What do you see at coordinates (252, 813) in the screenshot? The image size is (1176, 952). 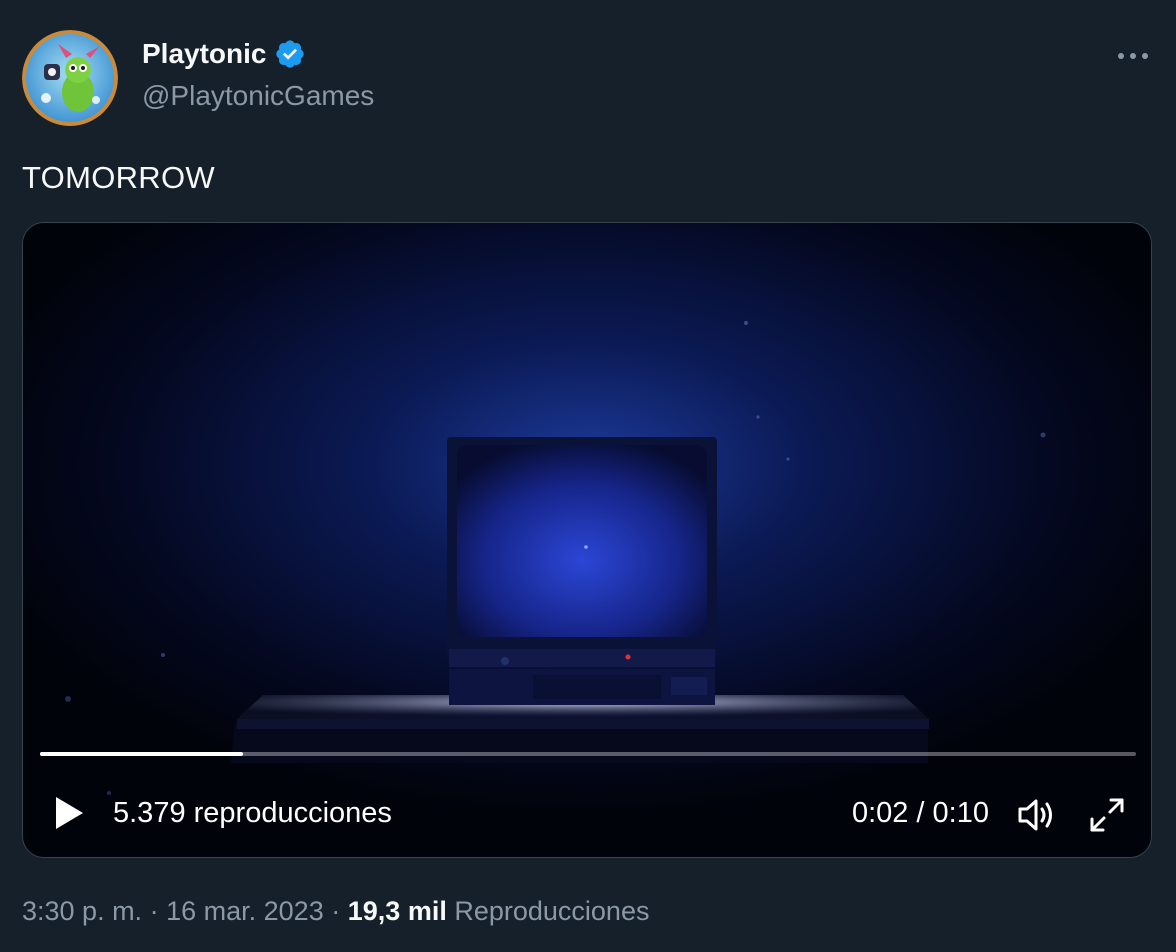 I see `video-views-label: 5.379 reproducciones` at bounding box center [252, 813].